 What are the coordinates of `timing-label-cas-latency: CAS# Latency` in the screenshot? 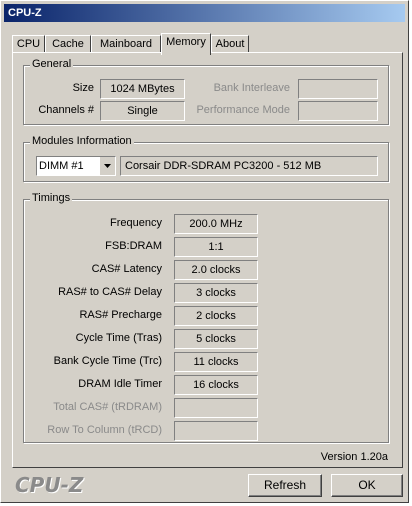 It's located at (126, 269).